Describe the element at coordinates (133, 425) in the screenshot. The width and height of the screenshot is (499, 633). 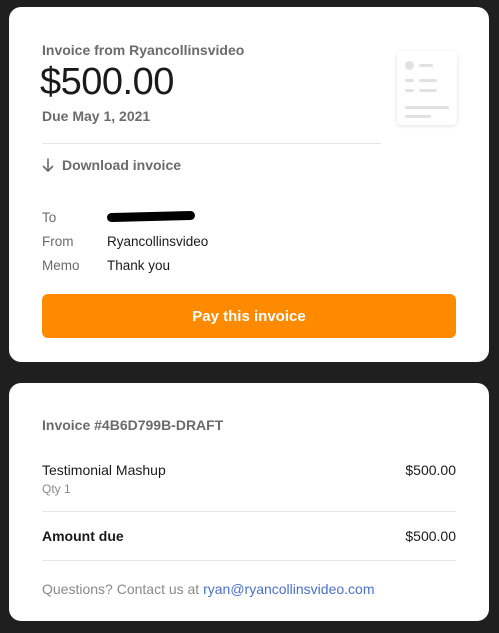
I see `invoice-number: Invoice #4B6D799B-DRAFT` at that location.